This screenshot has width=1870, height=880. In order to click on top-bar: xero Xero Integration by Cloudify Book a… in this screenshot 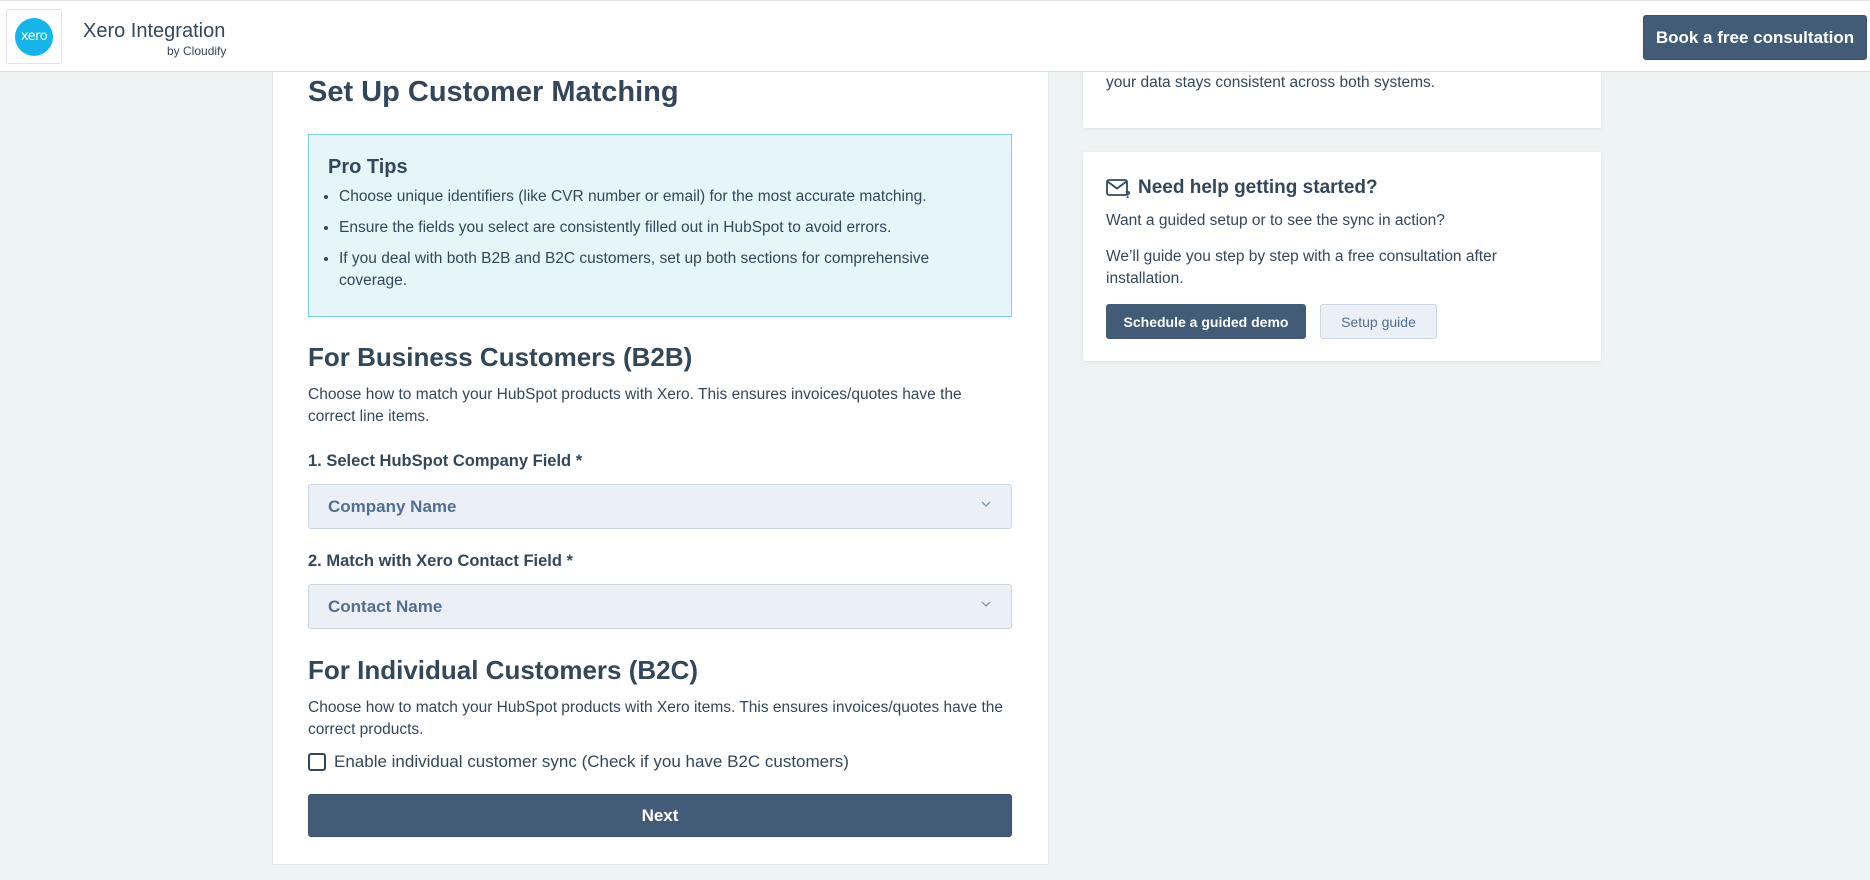, I will do `click(935, 36)`.